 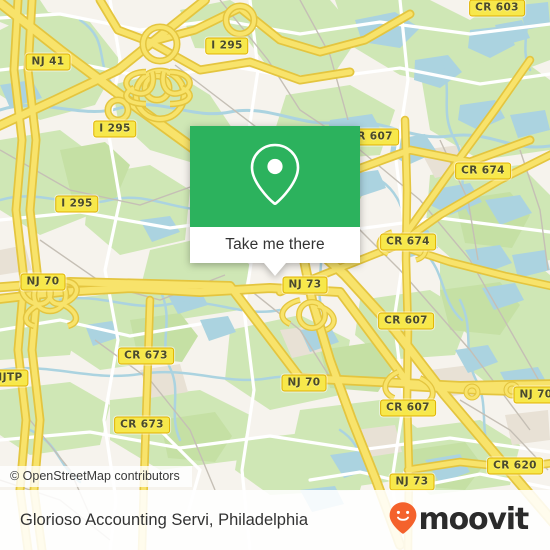 What do you see at coordinates (48, 62) in the screenshot?
I see `road-shield: NJ 41` at bounding box center [48, 62].